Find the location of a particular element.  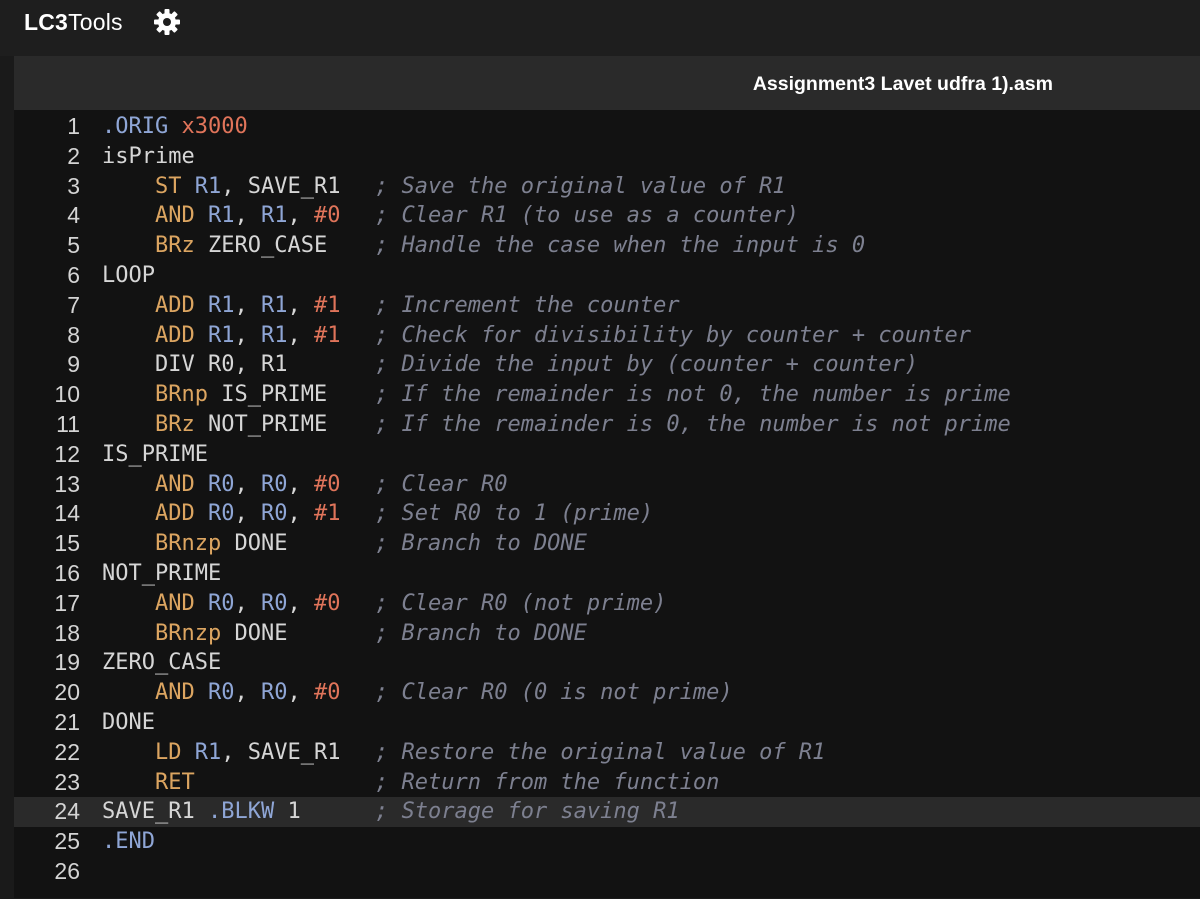

app-title-bold: LC3 is located at coordinates (46, 22).